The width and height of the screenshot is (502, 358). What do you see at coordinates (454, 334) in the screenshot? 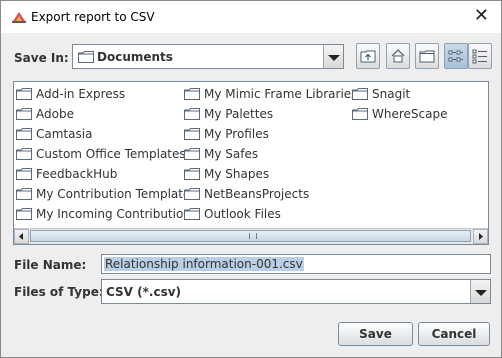
I see `cancel-button: Cancel` at bounding box center [454, 334].